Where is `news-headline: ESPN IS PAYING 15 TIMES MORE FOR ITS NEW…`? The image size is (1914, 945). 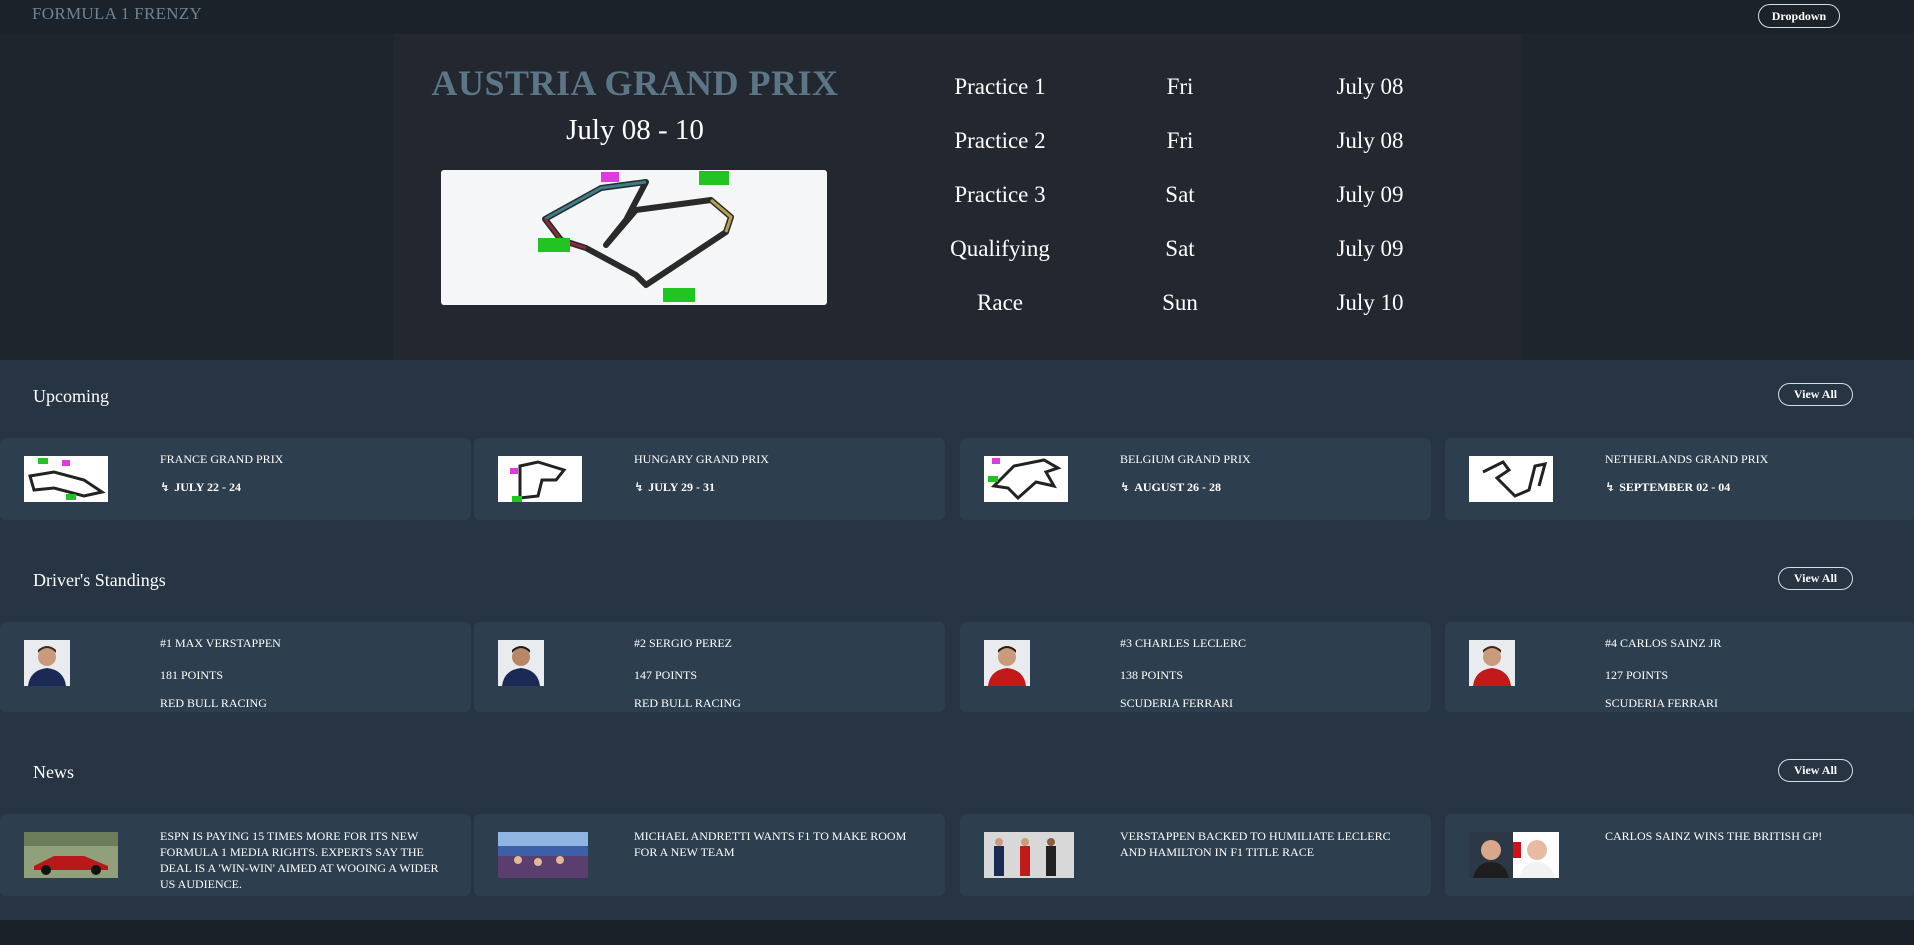 news-headline: ESPN IS PAYING 15 TIMES MORE FOR ITS NEW… is located at coordinates (299, 860).